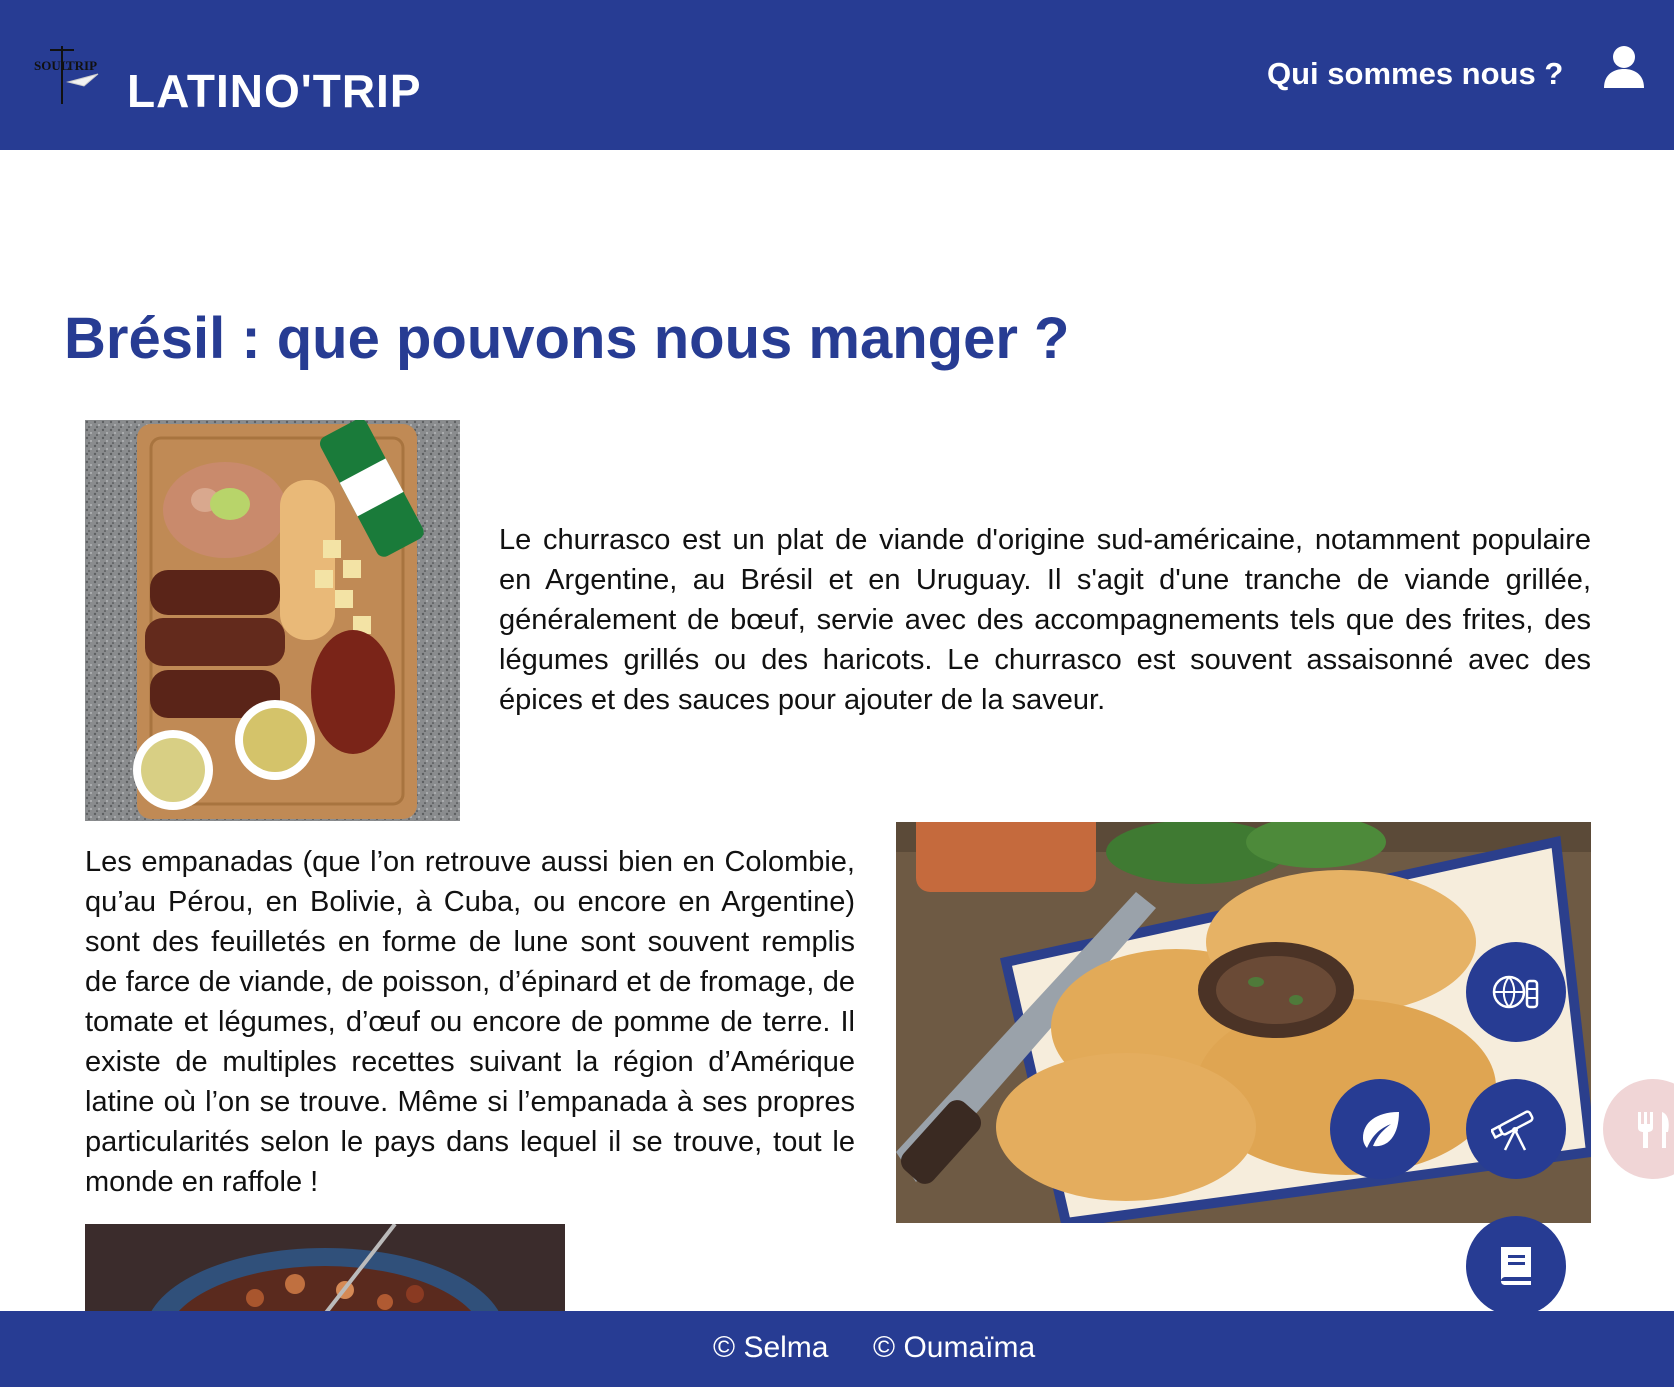  I want to click on brand-title: LATINO'TRIP, so click(274, 91).